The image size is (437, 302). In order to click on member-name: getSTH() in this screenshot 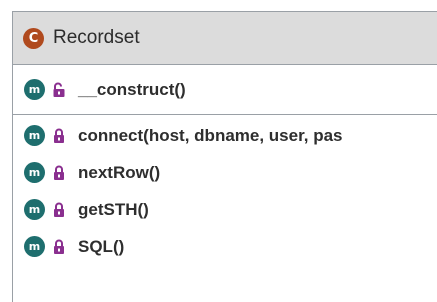, I will do `click(113, 209)`.